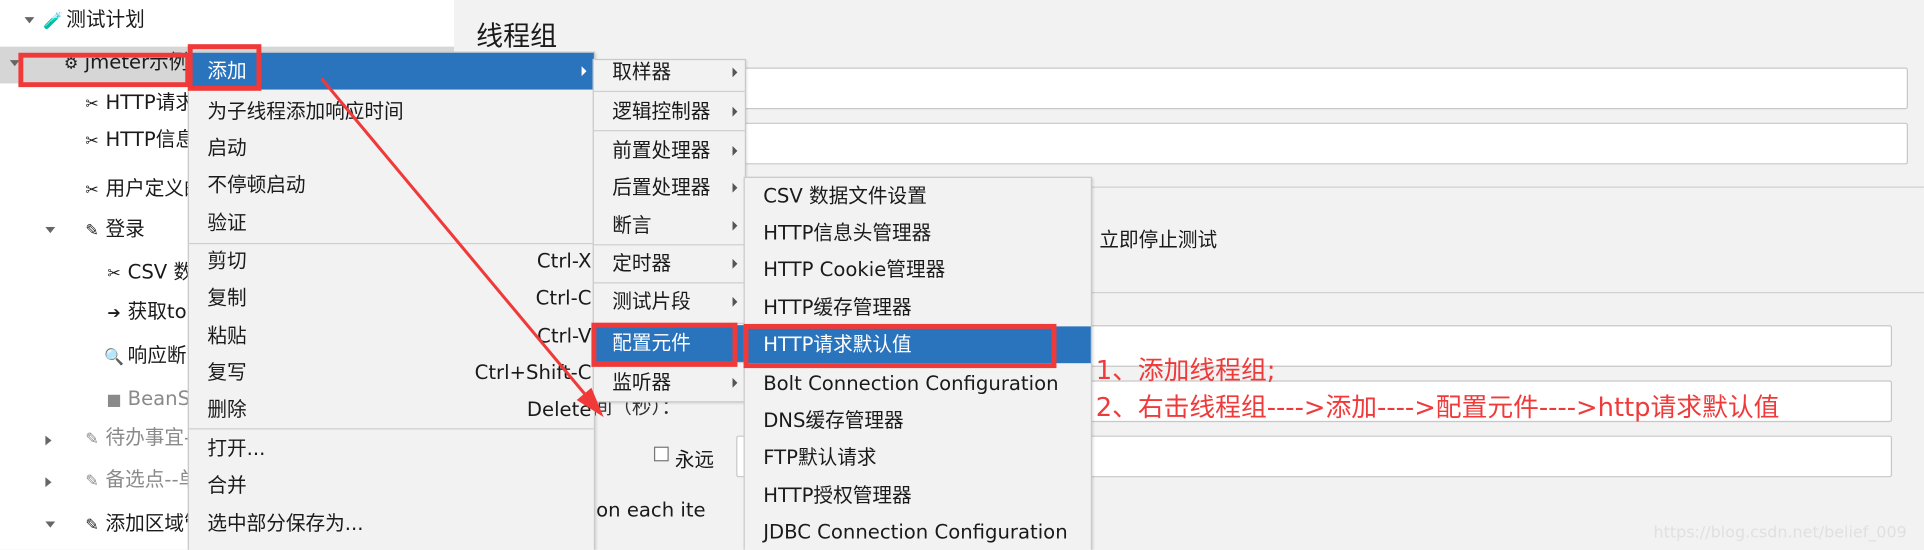 This screenshot has width=1924, height=550. I want to click on annotation-step-2: 2、右击线程组---->添加---->配置元件---->http请求默认值, so click(1437, 407).